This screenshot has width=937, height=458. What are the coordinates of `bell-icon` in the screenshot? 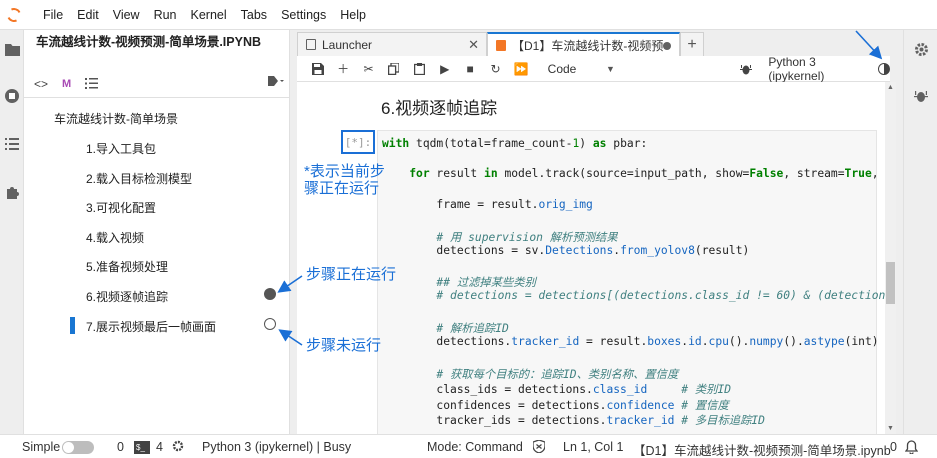 It's located at (911, 448).